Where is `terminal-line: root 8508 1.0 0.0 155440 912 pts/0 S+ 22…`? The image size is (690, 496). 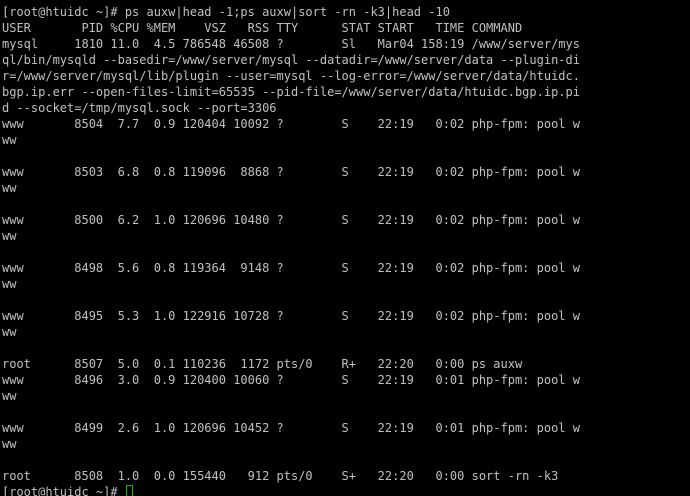 terminal-line: root 8508 1.0 0.0 155440 912 pts/0 S+ 22… is located at coordinates (280, 476).